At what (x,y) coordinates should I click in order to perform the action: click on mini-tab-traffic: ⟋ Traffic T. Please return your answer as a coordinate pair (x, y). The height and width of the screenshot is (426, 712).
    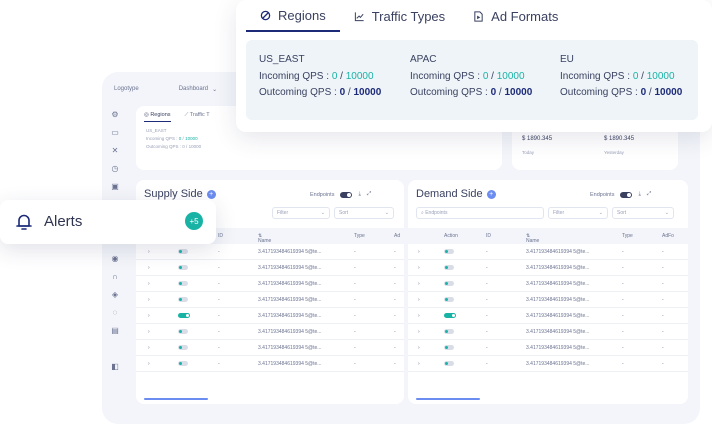
    Looking at the image, I should click on (197, 117).